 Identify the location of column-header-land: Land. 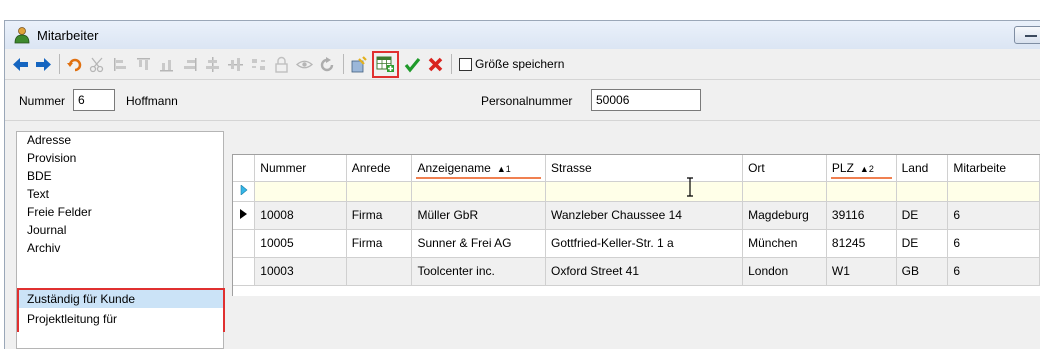
(922, 168).